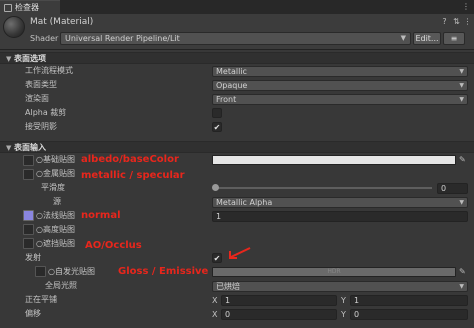 The width and height of the screenshot is (474, 328). Describe the element at coordinates (409, 300) in the screenshot. I see `tiling-y-input: 1` at that location.